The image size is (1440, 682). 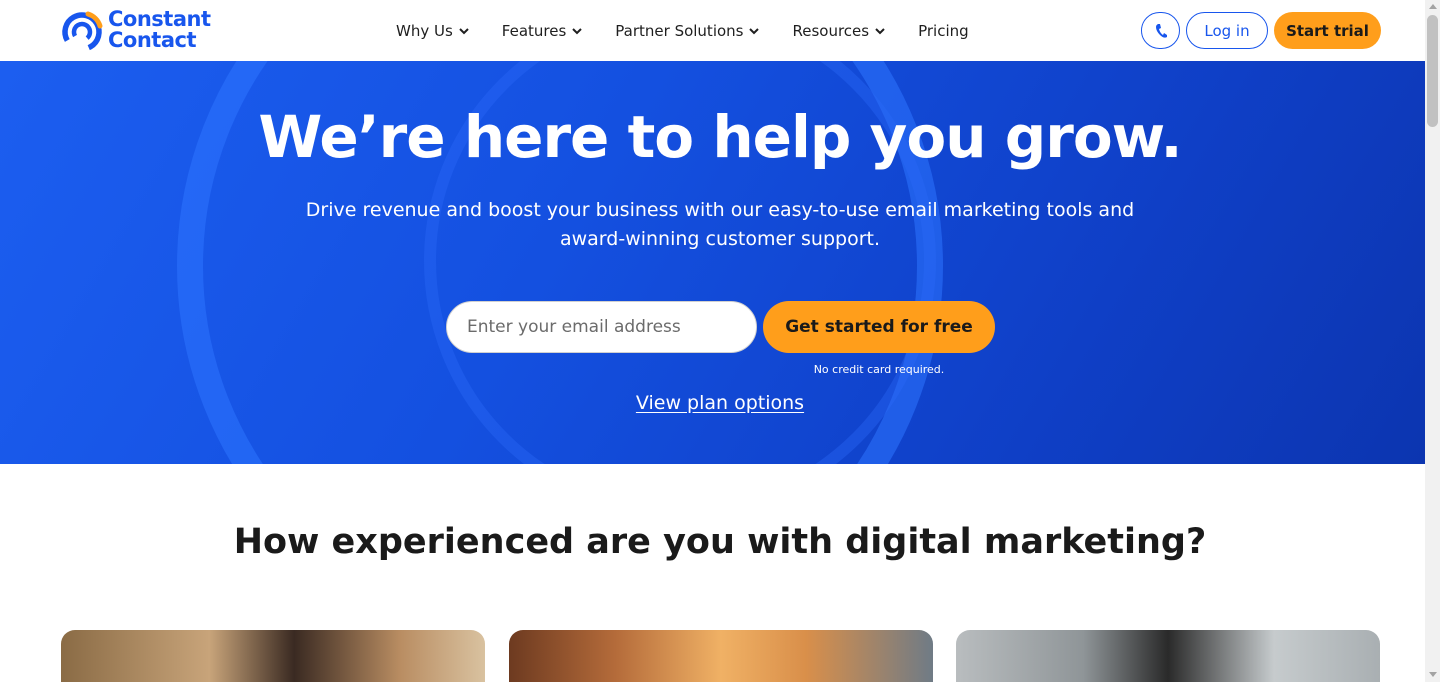 I want to click on login-button: Log in, so click(x=1227, y=30).